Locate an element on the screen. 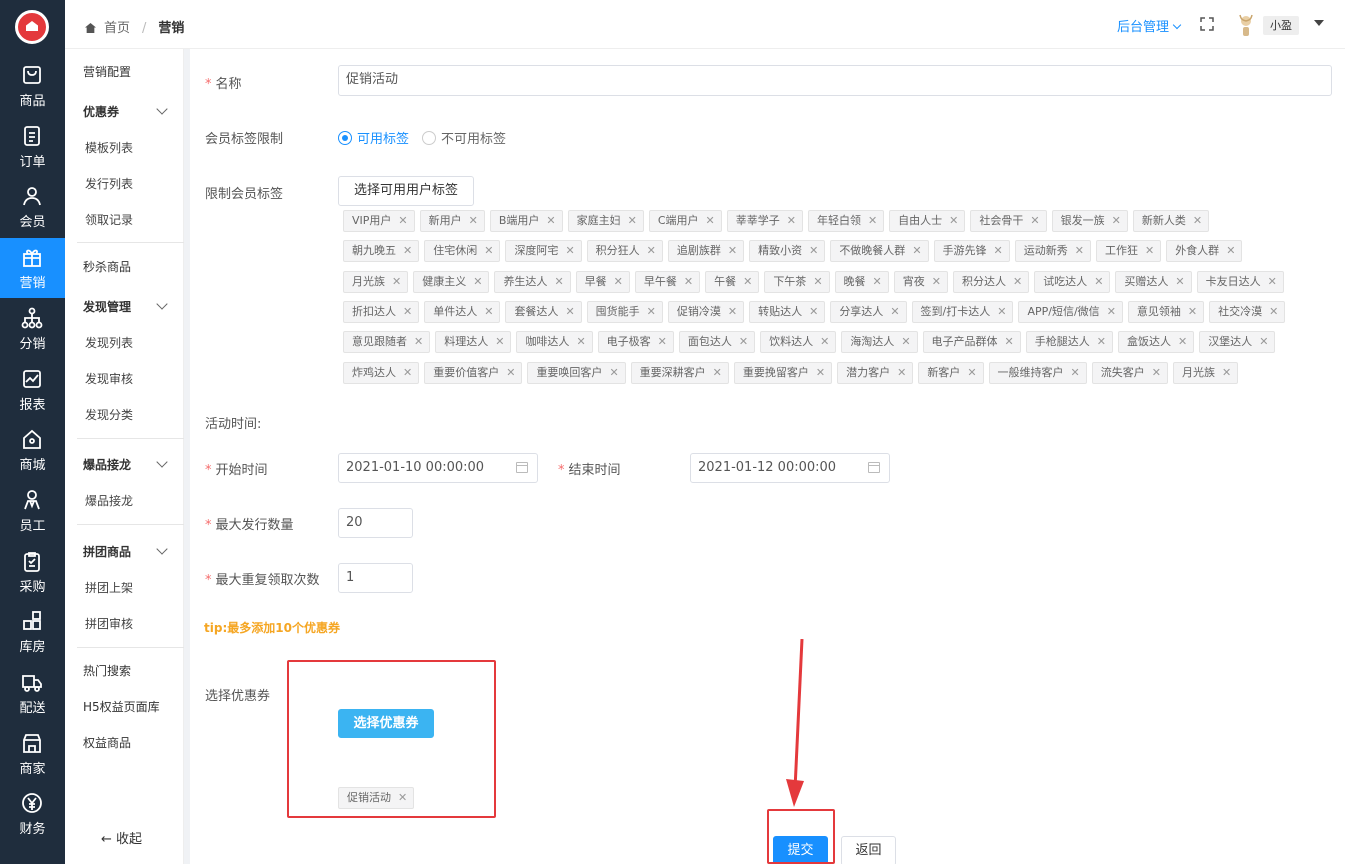  rail-item-user: 会员 is located at coordinates (32, 207).